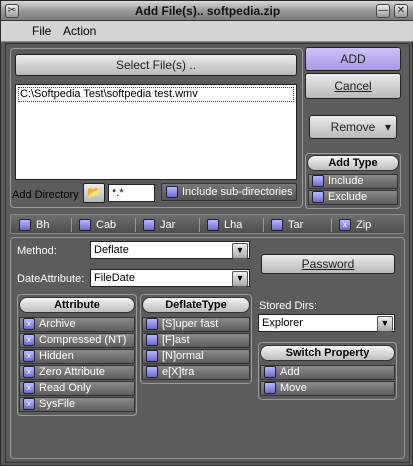 The image size is (413, 466). Describe the element at coordinates (111, 250) in the screenshot. I see `method-value: Deflate` at that location.